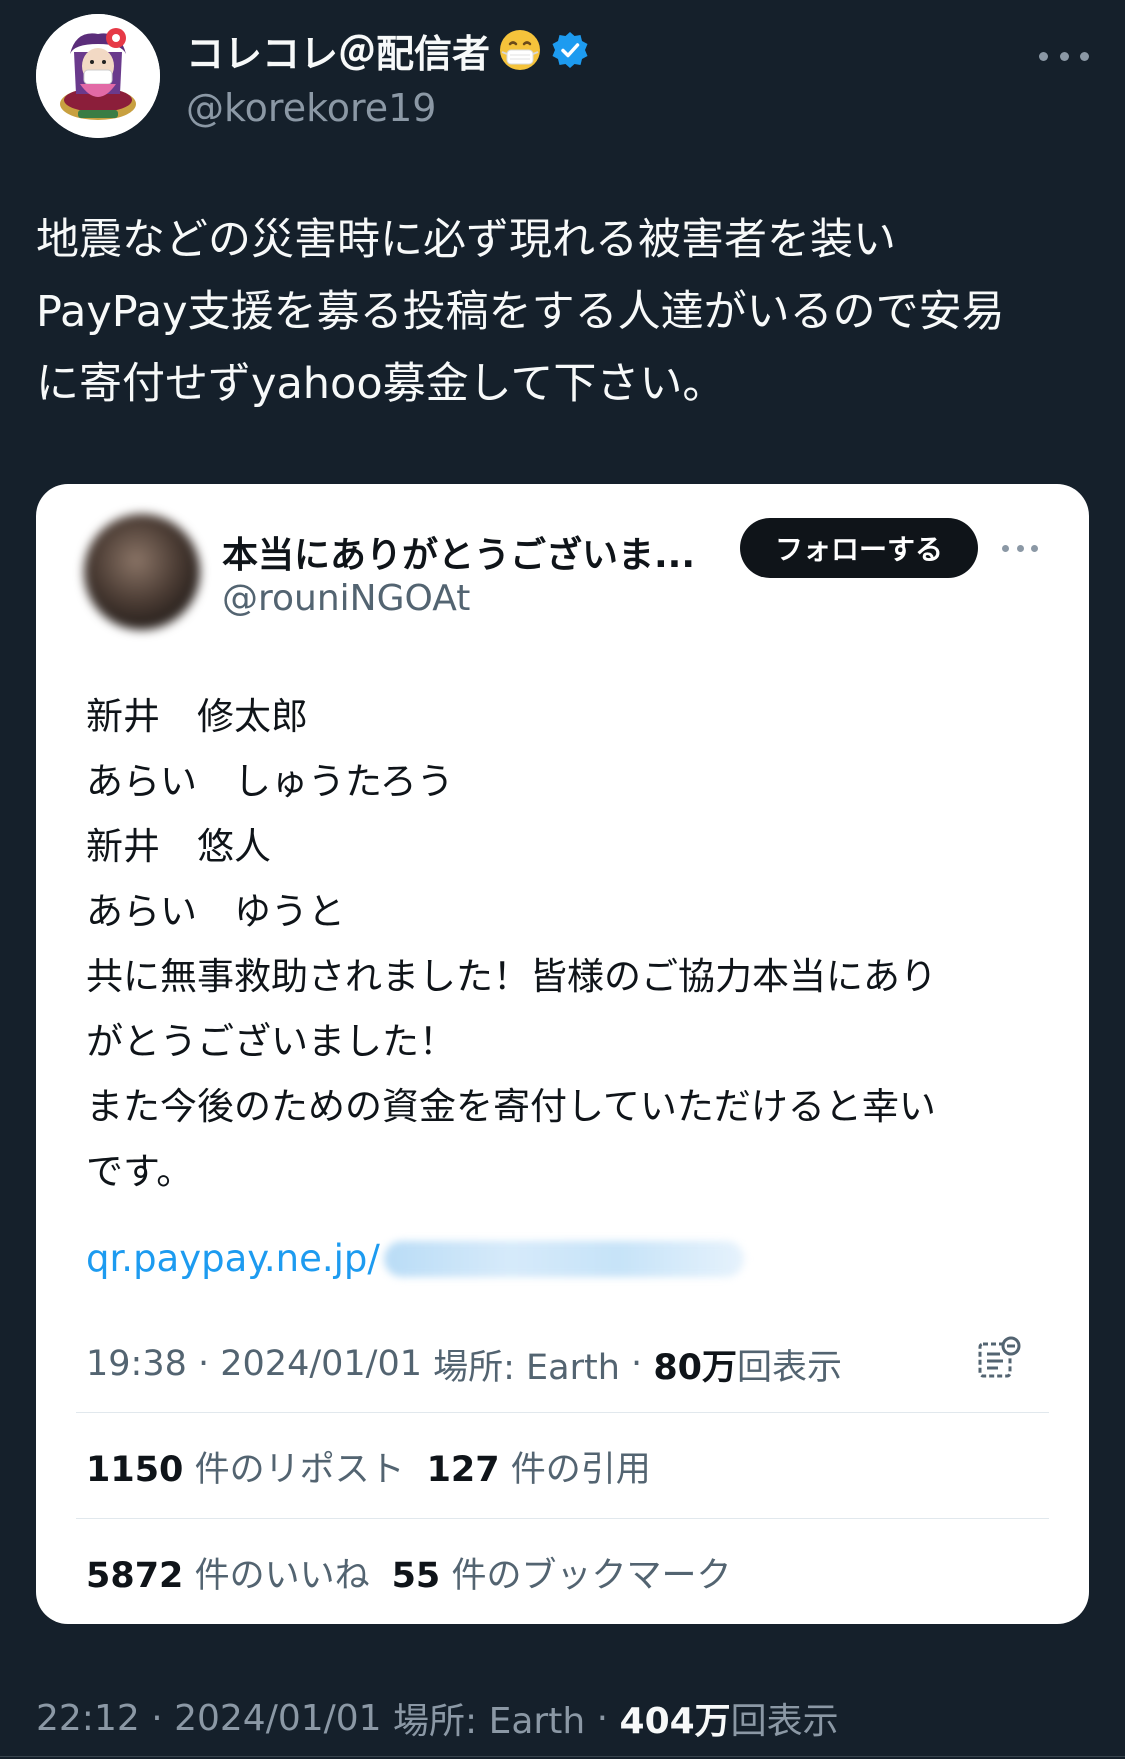  I want to click on verified-badge-icon, so click(570, 50).